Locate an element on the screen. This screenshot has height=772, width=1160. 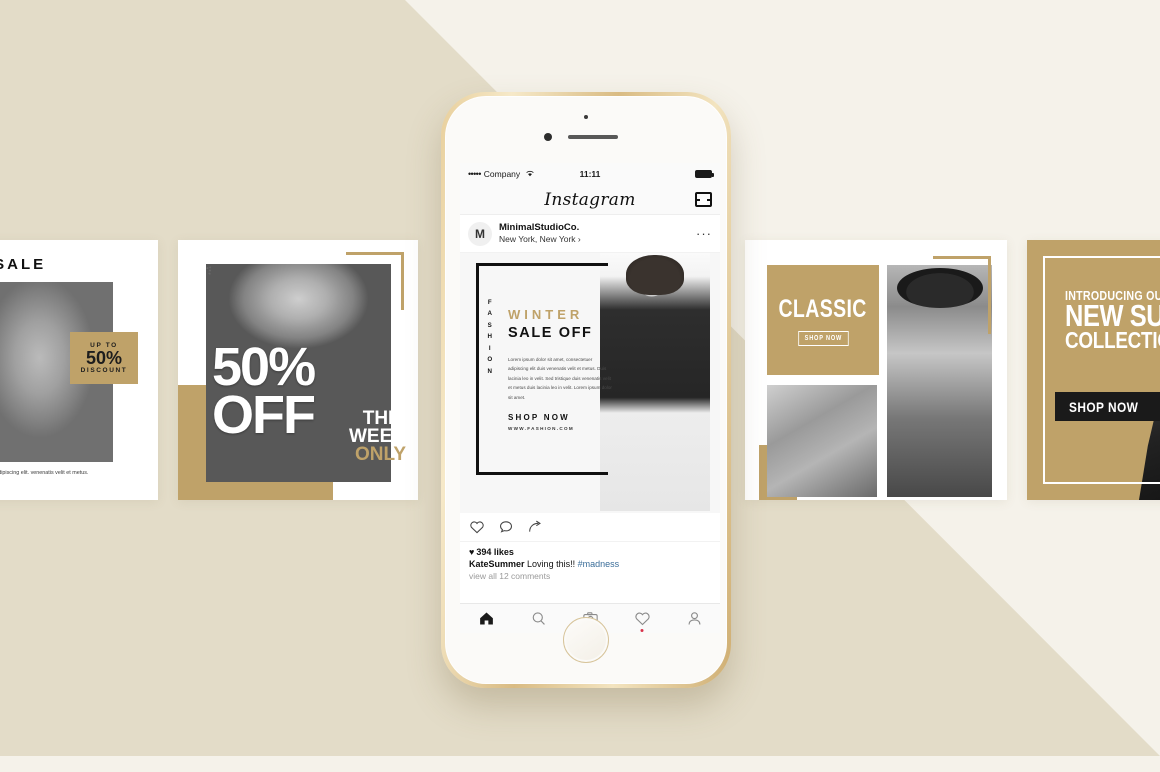
signal-dots-icon: ••••• is located at coordinates (474, 174).